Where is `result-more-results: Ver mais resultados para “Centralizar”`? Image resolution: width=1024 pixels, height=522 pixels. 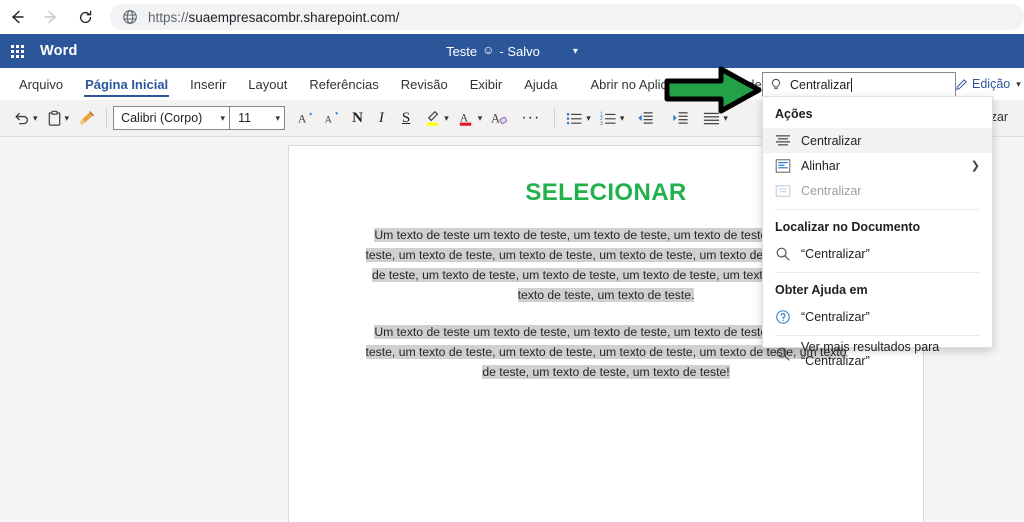
result-more-results: Ver mais resultados para “Centralizar” is located at coordinates (877, 354).